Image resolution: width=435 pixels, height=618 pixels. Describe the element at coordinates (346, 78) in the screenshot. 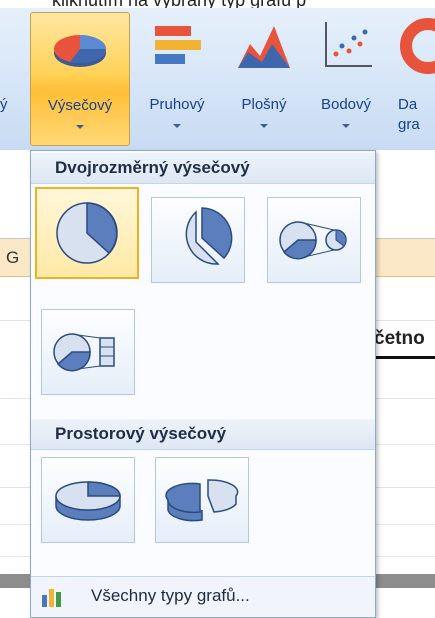

I see `scatter-chart-button: Bodový` at that location.